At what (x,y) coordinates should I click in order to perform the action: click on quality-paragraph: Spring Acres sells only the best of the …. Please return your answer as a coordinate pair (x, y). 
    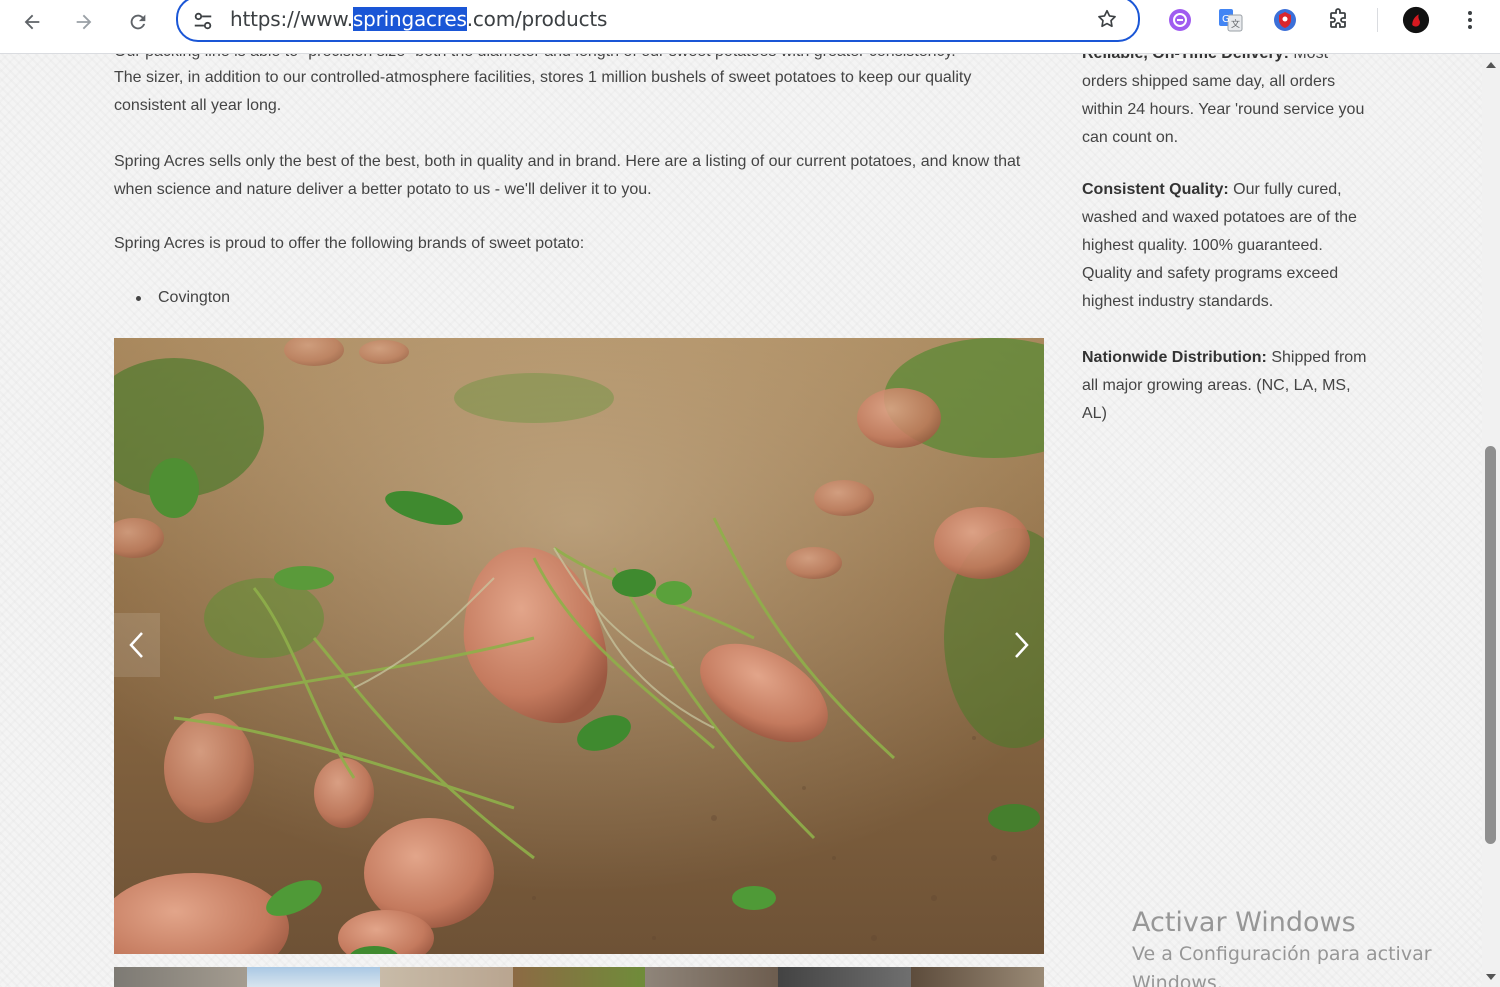
    Looking at the image, I should click on (567, 175).